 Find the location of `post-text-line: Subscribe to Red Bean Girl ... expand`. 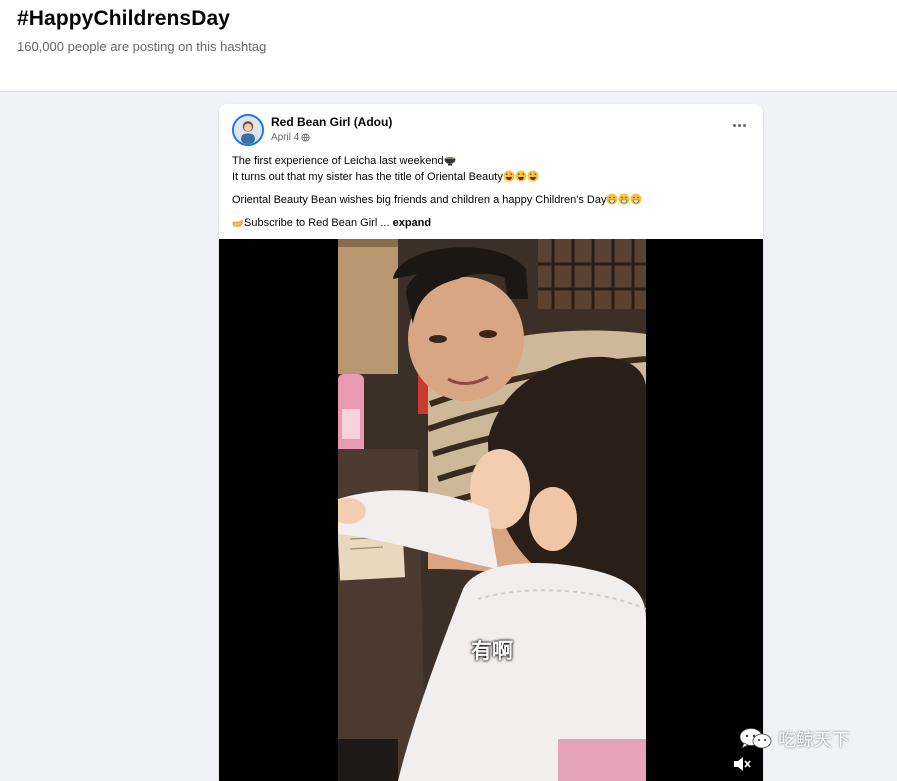

post-text-line: Subscribe to Red Bean Girl ... expand is located at coordinates (492, 223).